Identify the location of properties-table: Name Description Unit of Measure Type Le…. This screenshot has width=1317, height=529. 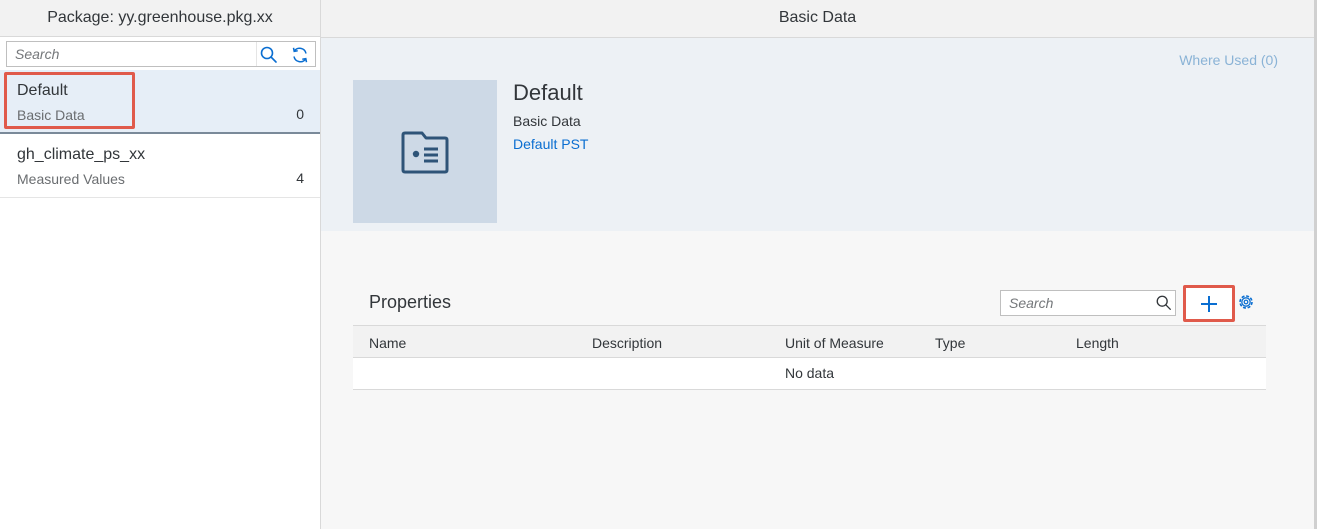
(809, 357).